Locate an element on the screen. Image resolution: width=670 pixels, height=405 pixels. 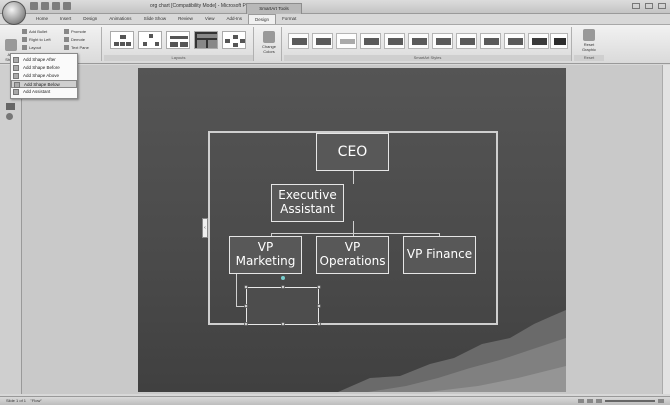
redo-icon is located at coordinates (56, 6).